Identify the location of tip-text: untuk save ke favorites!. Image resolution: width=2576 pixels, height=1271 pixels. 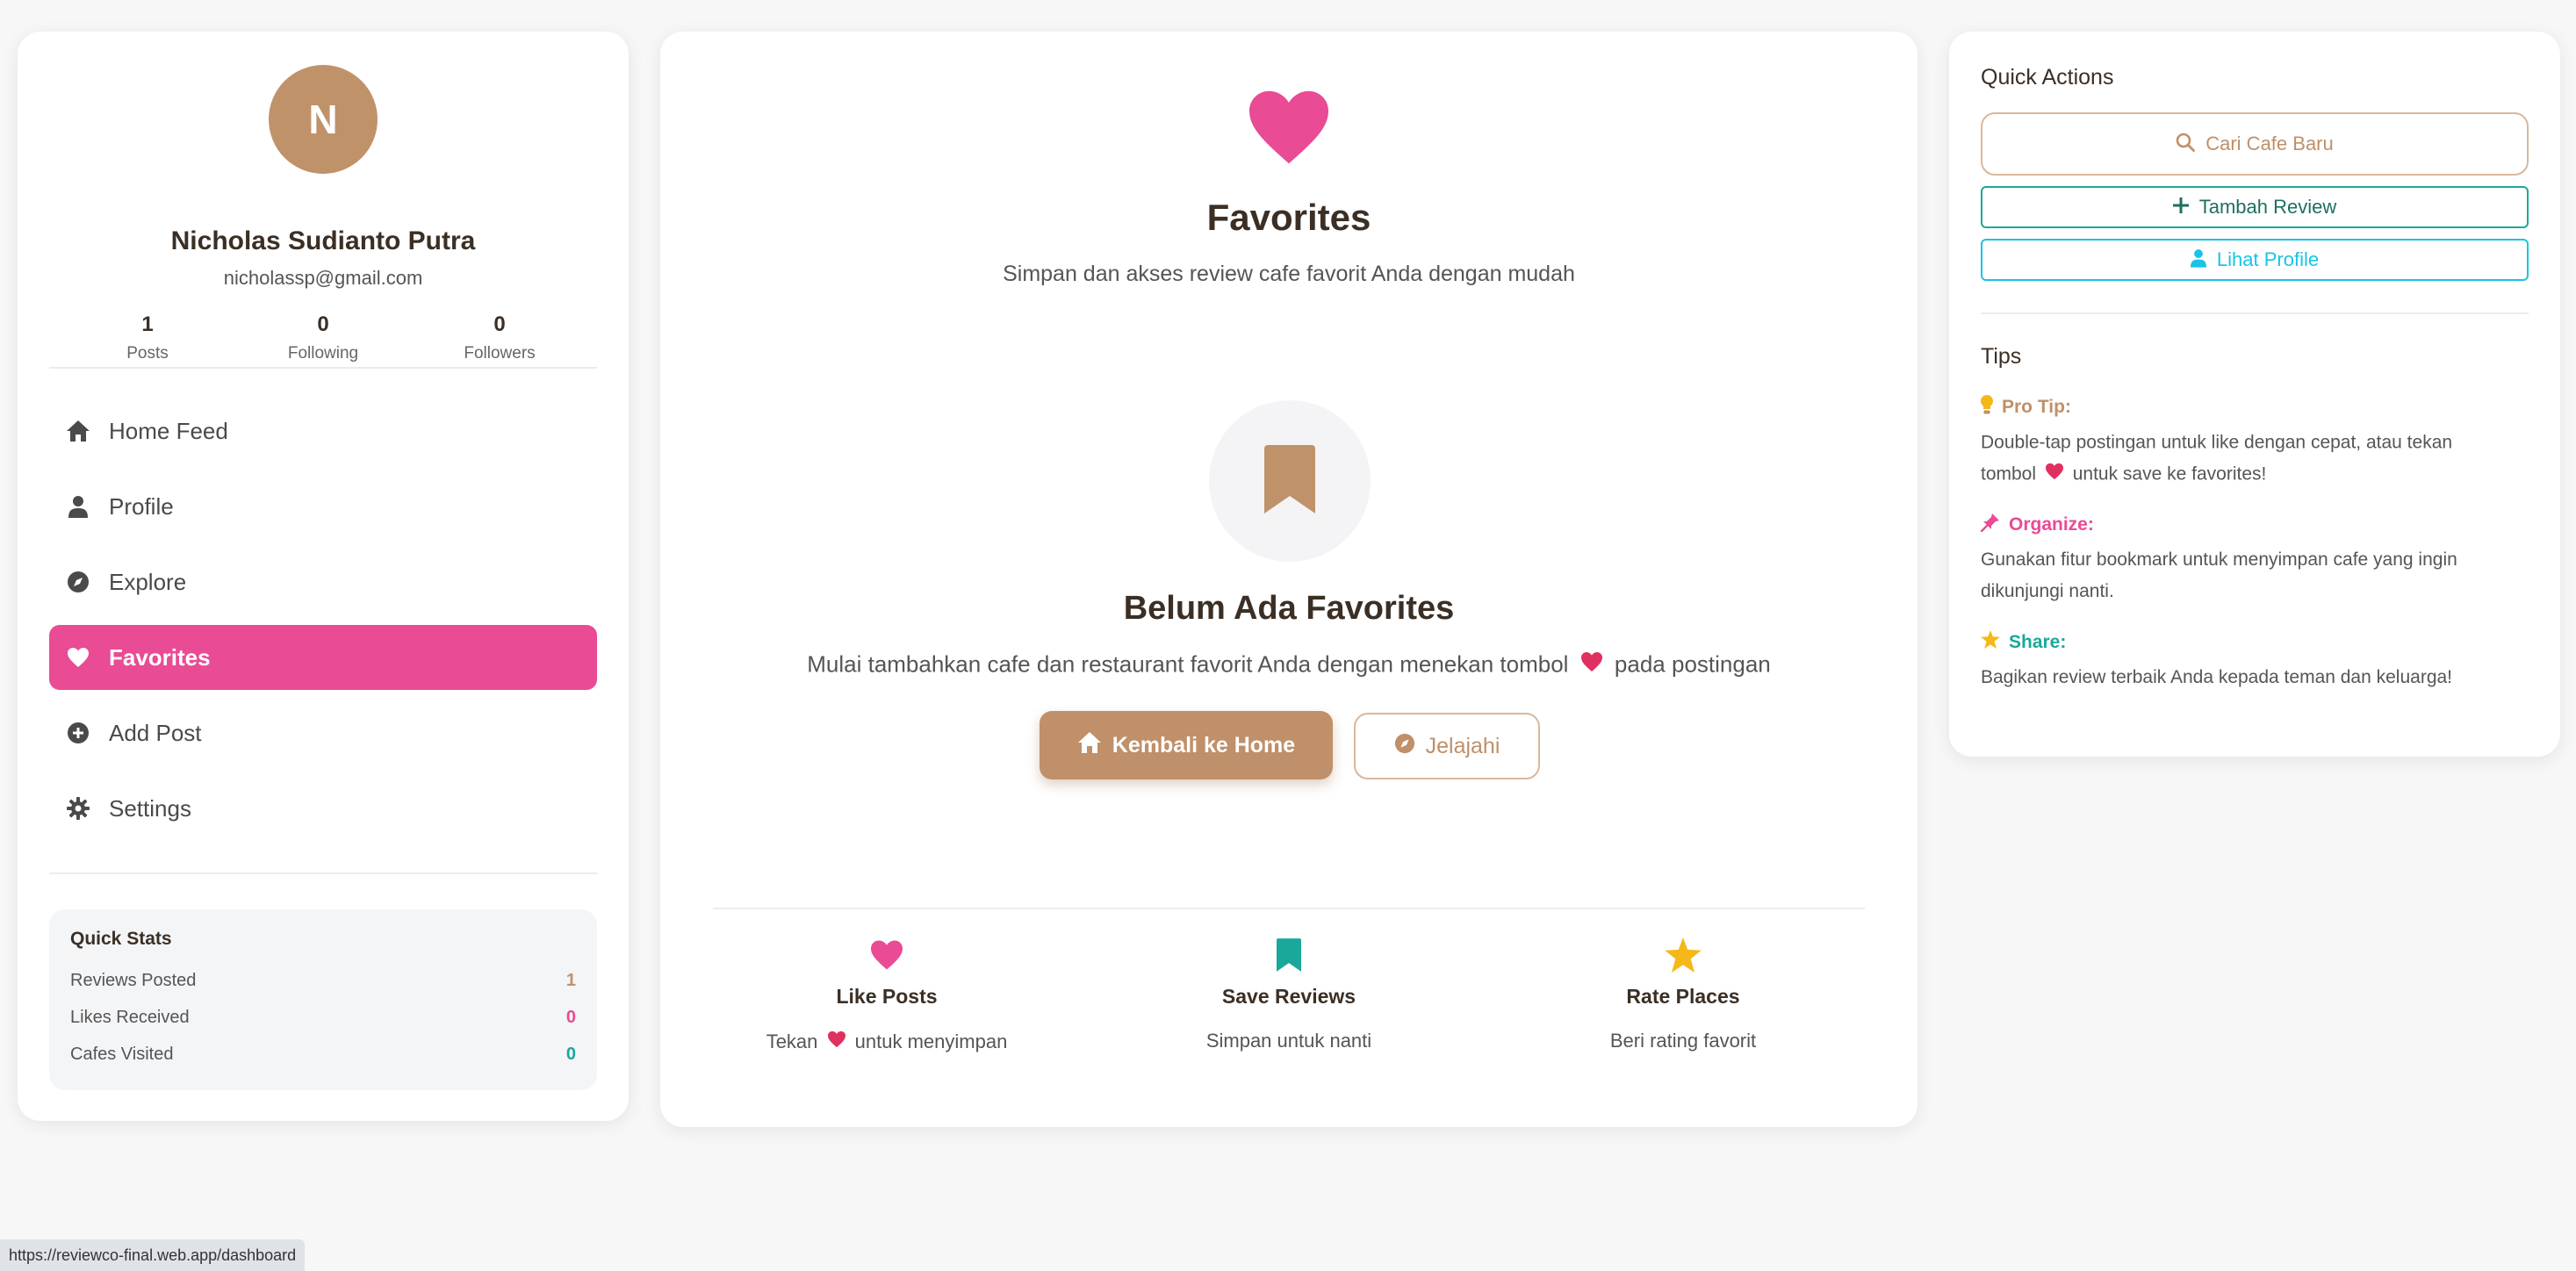
(2169, 474).